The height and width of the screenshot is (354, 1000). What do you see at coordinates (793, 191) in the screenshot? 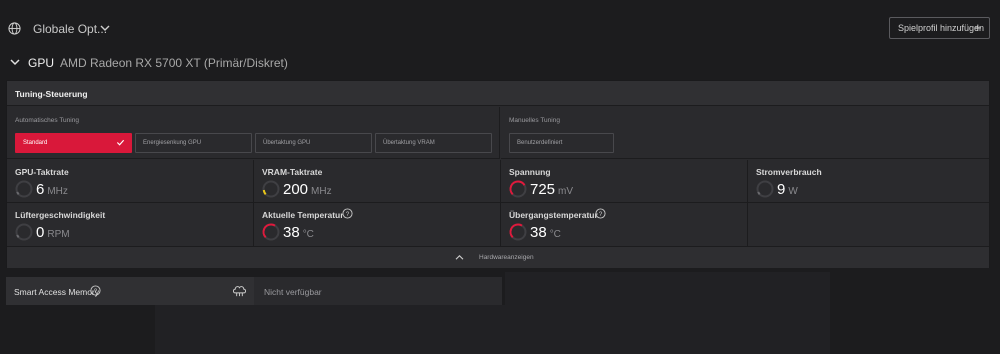
I see `metric-unit: W` at bounding box center [793, 191].